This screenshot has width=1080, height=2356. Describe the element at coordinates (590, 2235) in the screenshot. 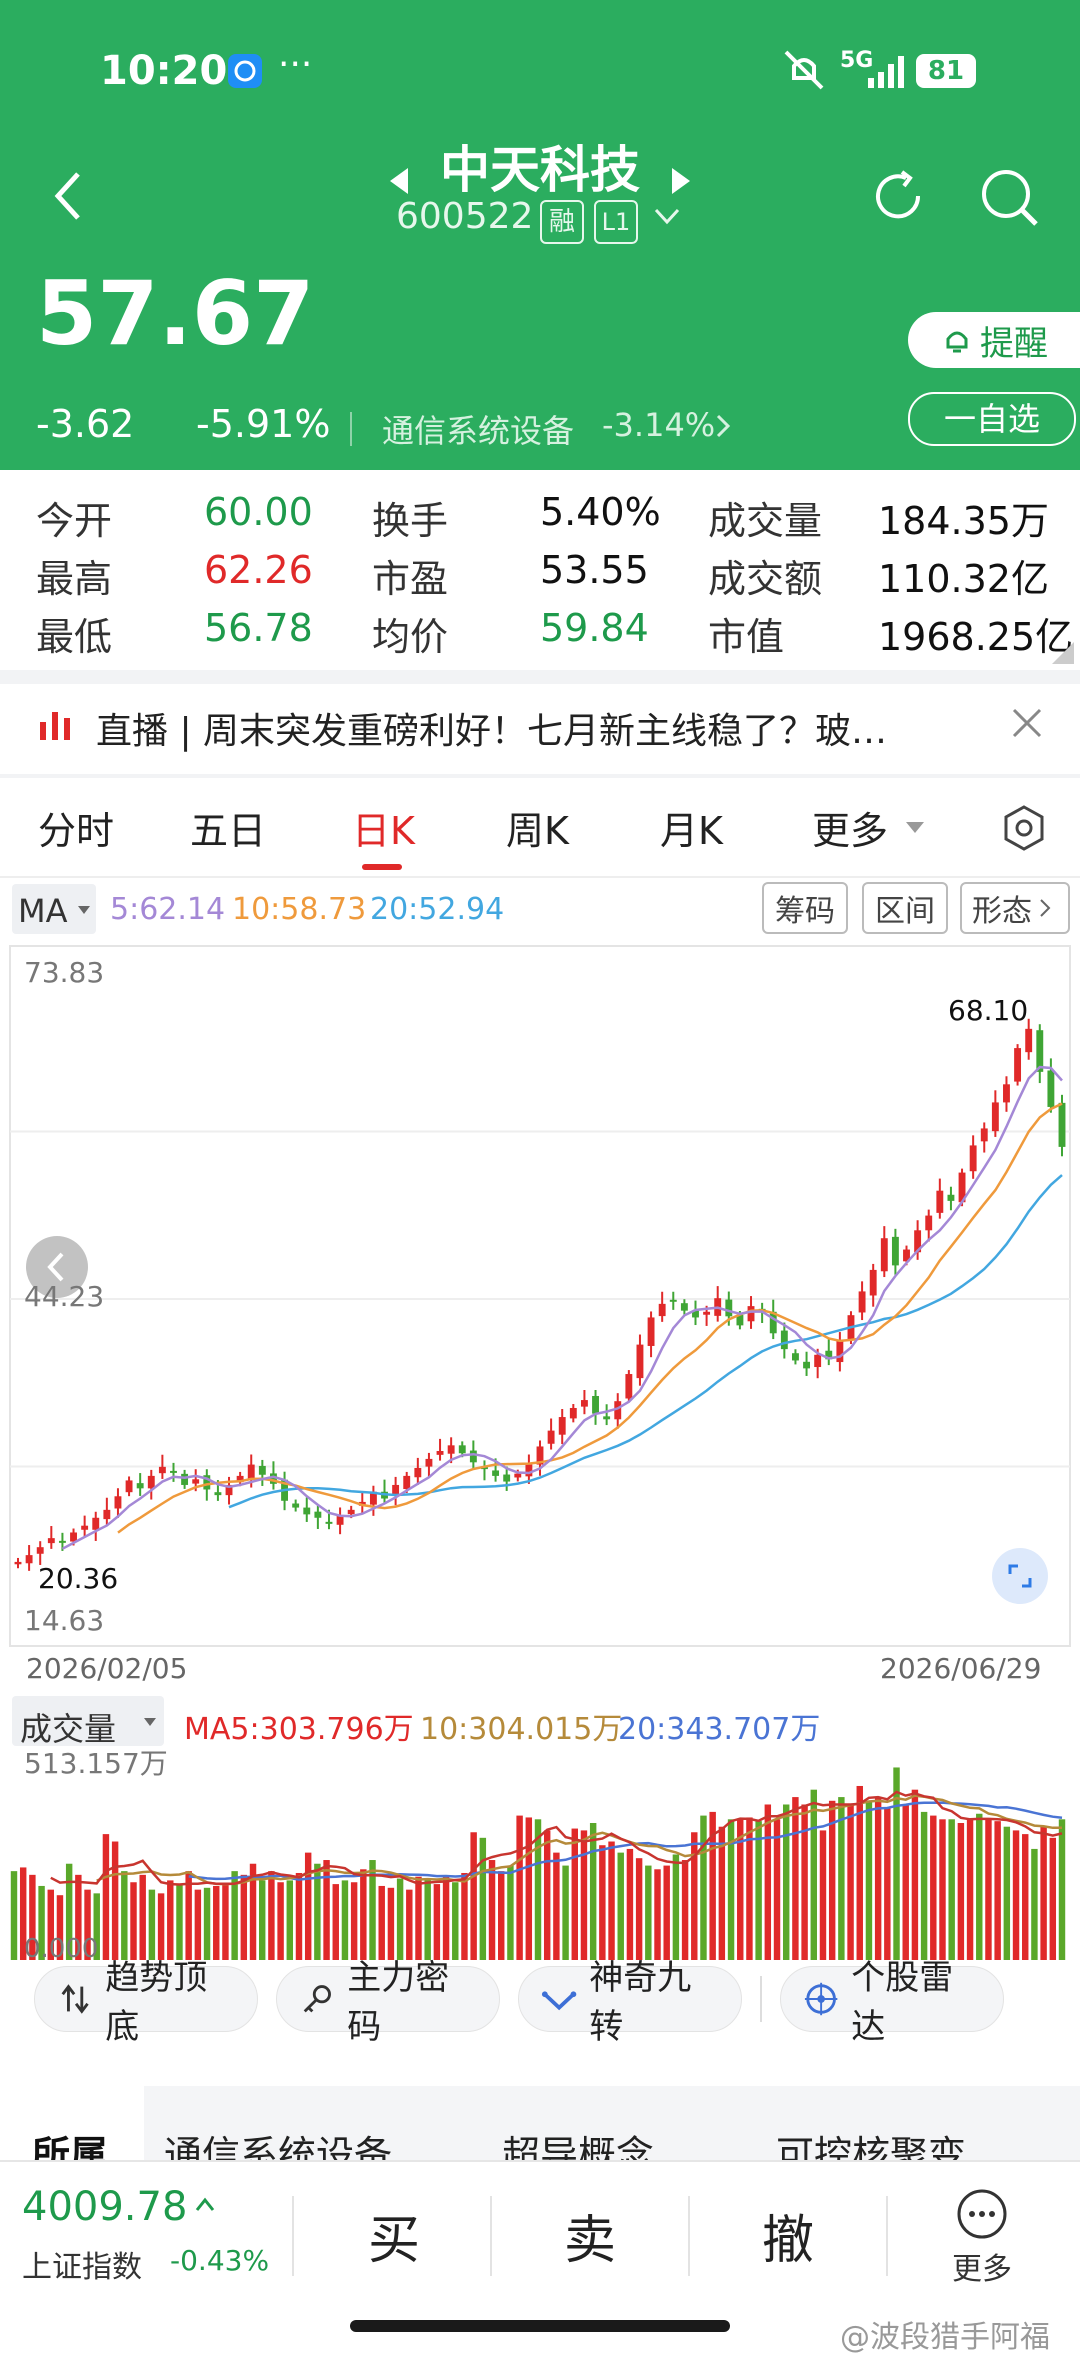

I see `sell-button: 卖` at that location.